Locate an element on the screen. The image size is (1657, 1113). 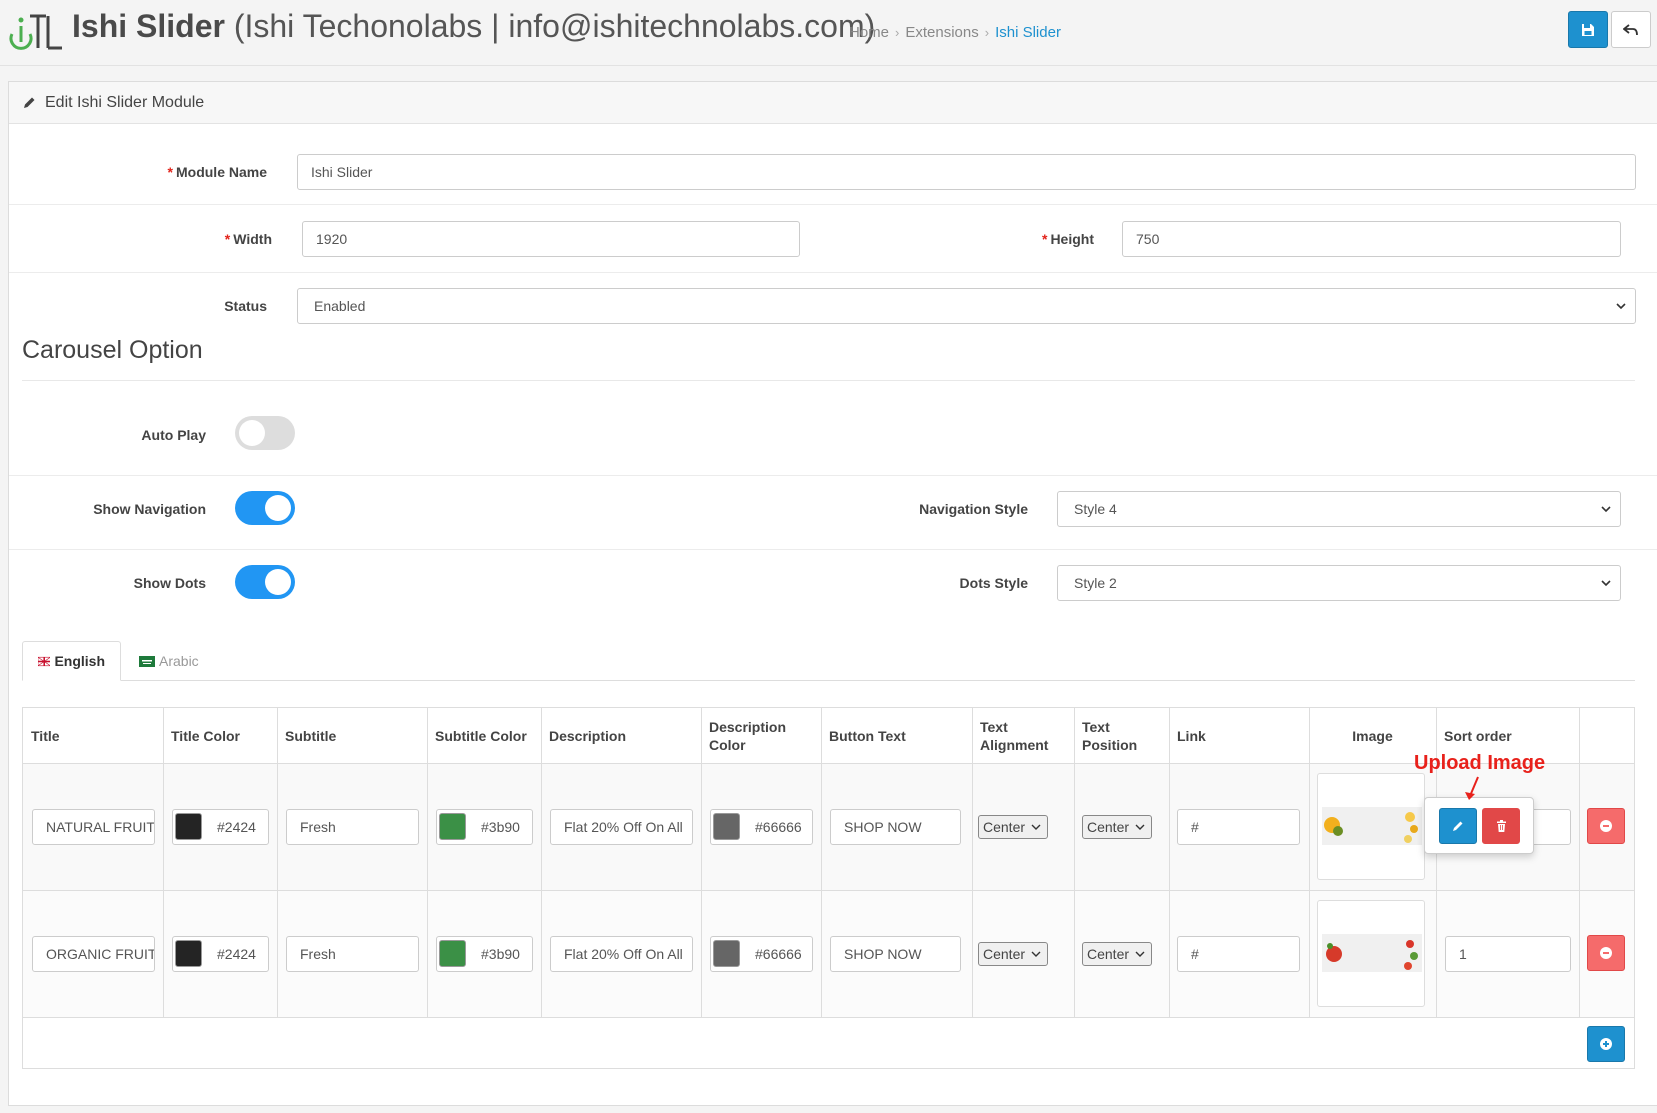
row2-text-alignment-select: Center is located at coordinates (1013, 954).